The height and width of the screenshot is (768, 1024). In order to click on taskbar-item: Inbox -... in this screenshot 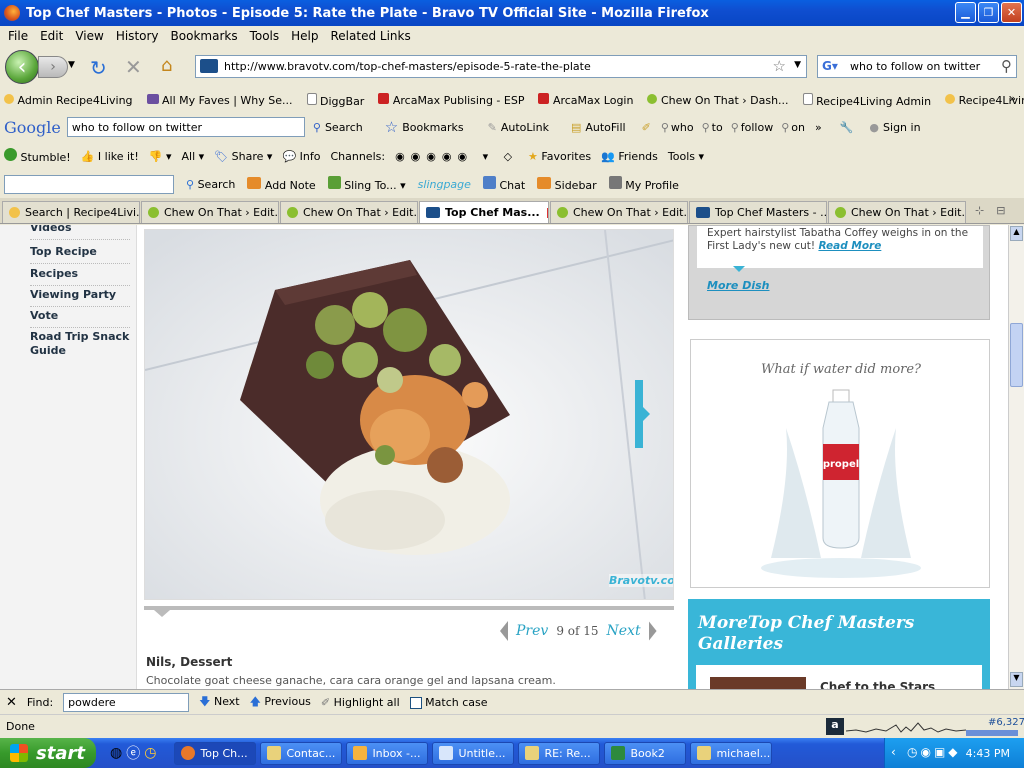, I will do `click(387, 753)`.